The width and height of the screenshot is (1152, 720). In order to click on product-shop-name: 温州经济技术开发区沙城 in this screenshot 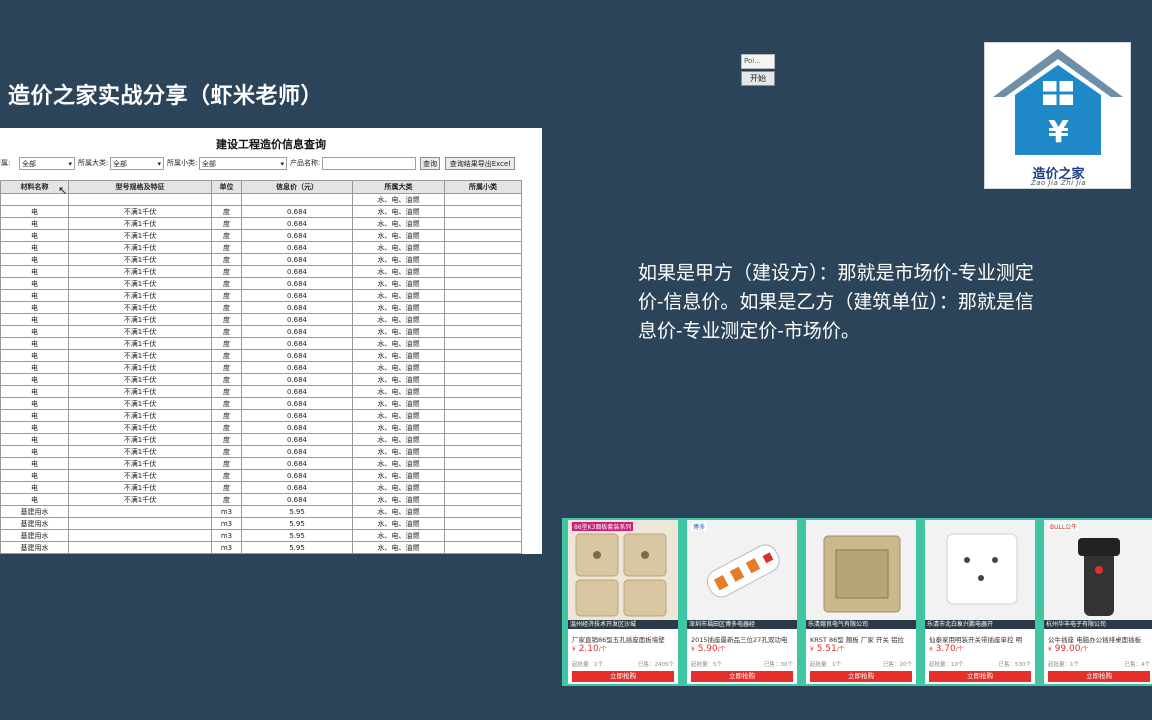, I will do `click(623, 624)`.